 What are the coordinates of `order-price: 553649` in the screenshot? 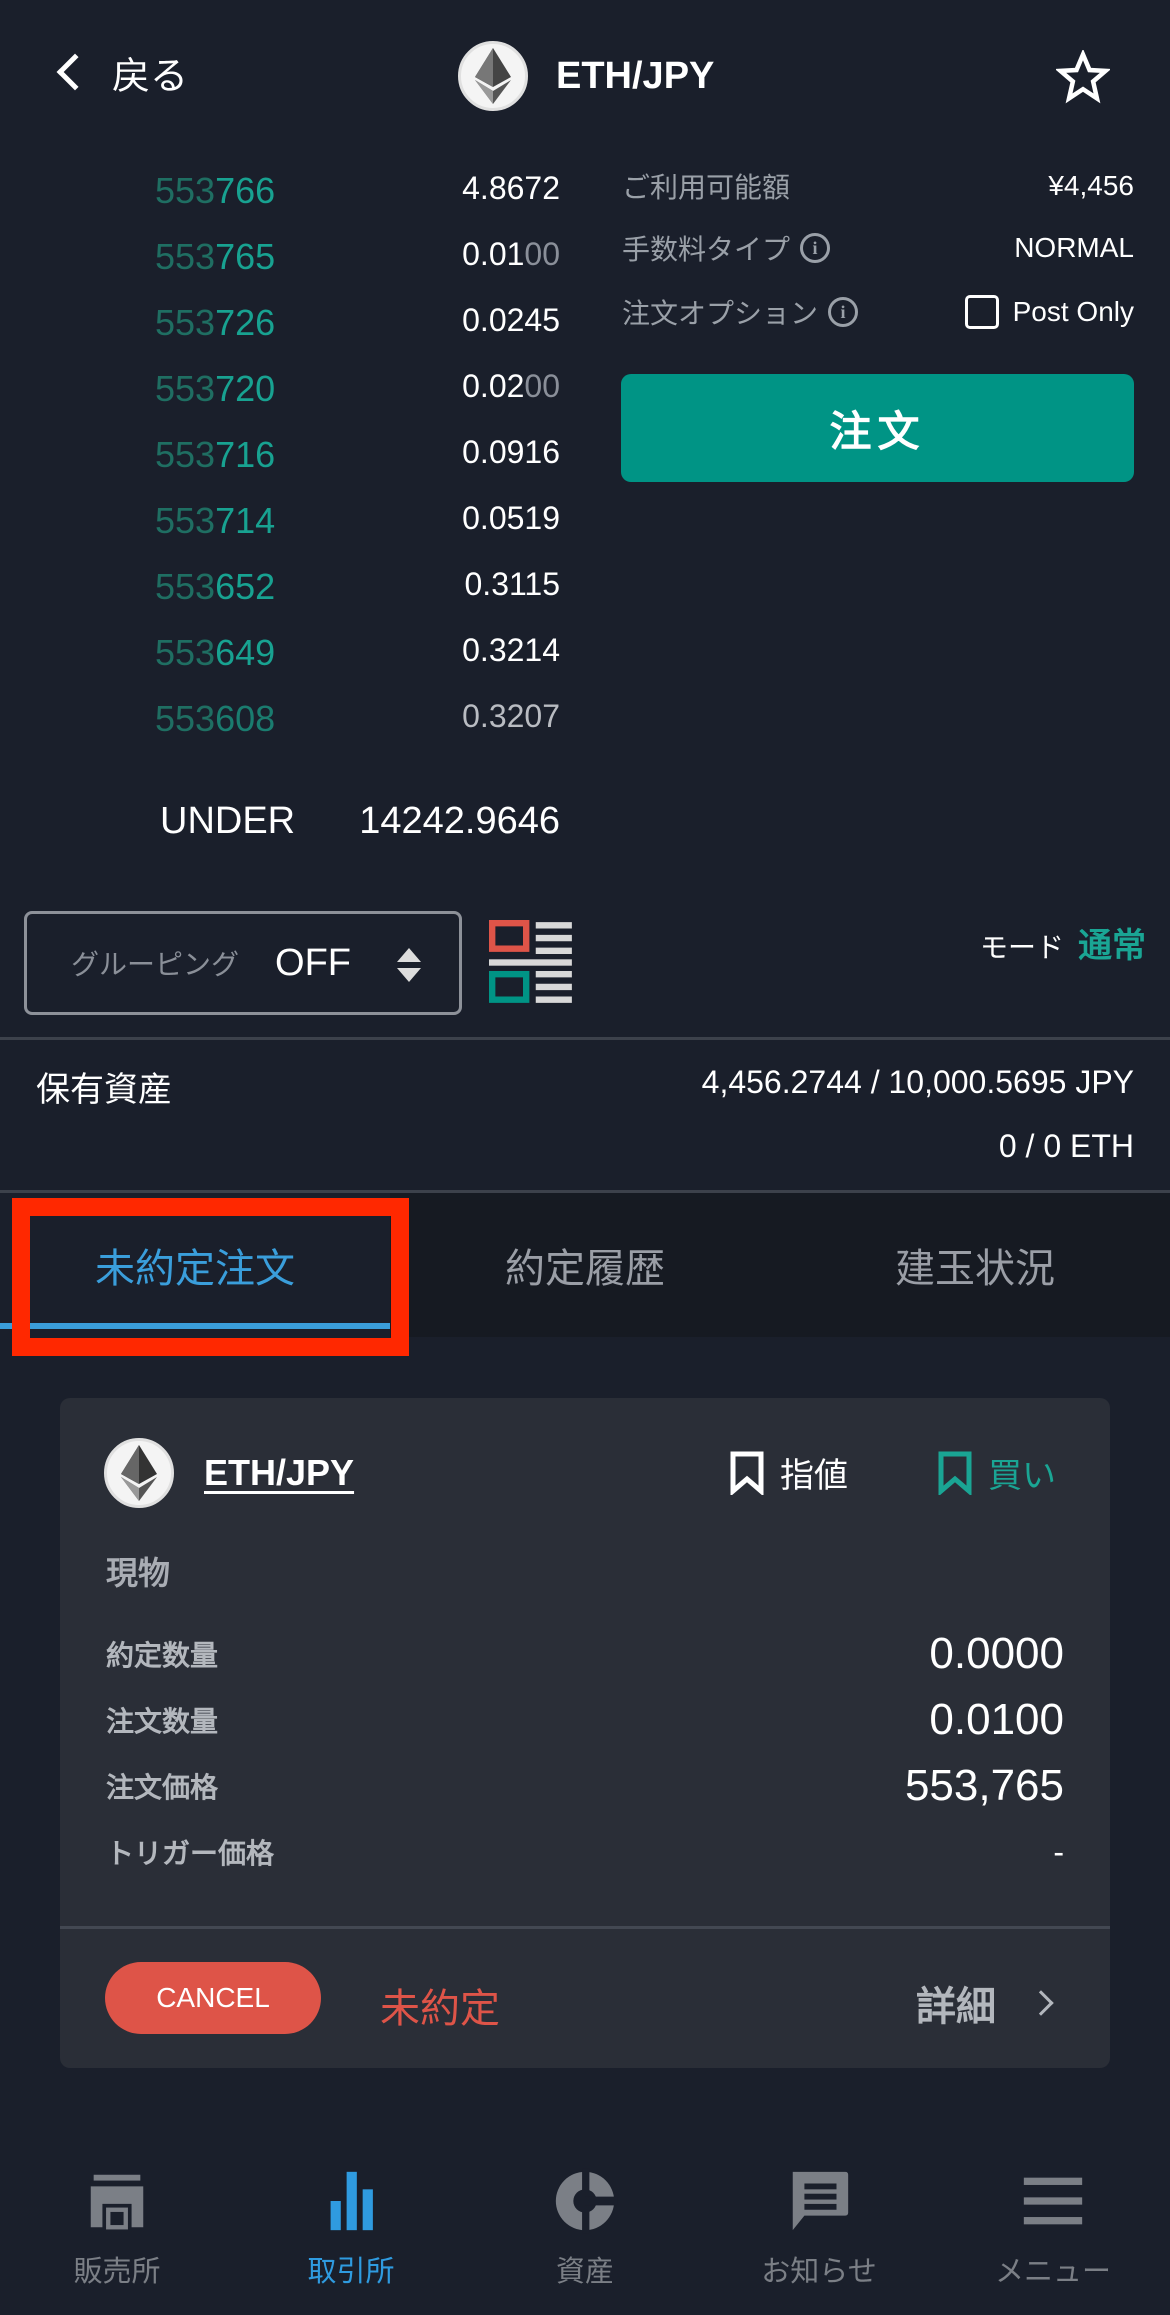 It's located at (215, 653).